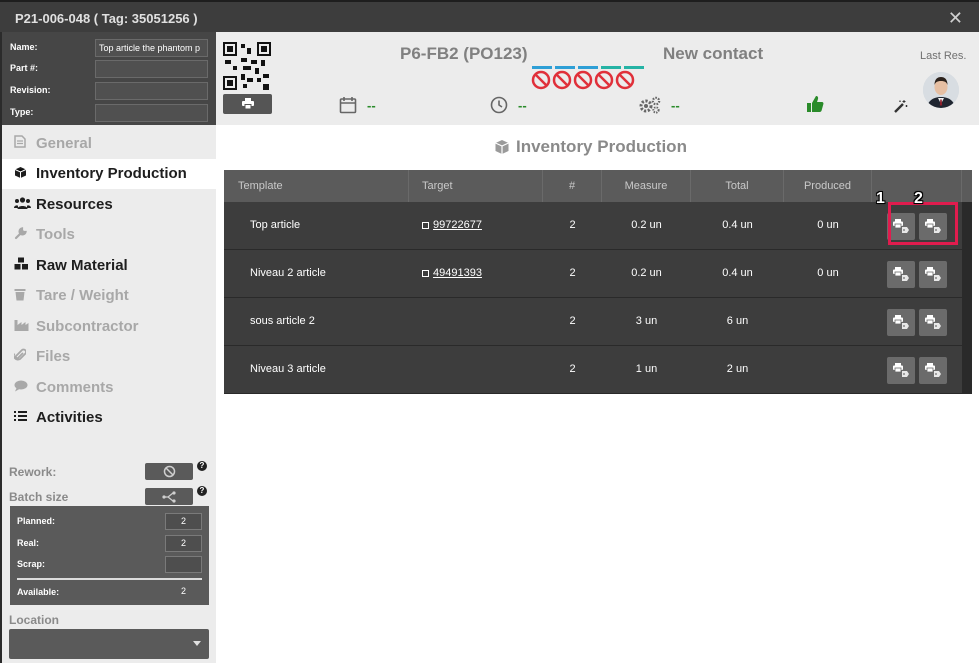  What do you see at coordinates (202, 466) in the screenshot?
I see `rework-help-icon: ?` at bounding box center [202, 466].